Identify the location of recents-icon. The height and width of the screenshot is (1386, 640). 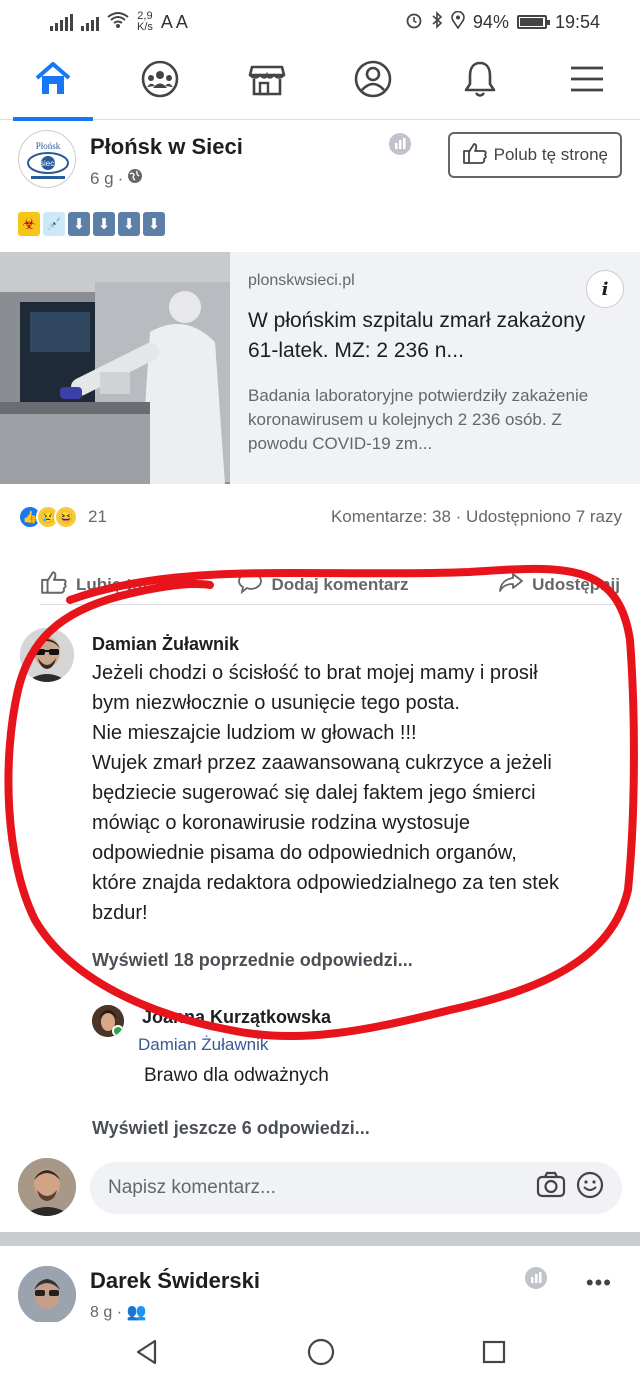
(494, 1354).